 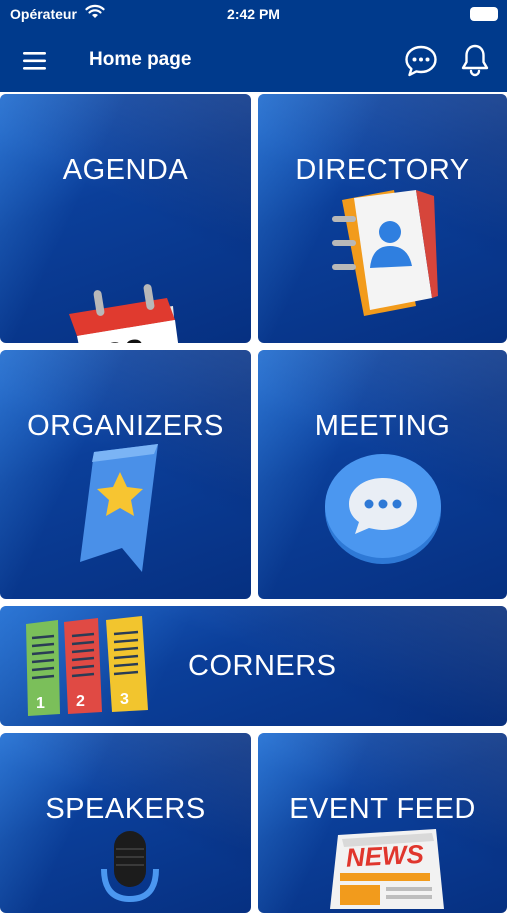 What do you see at coordinates (385, 253) in the screenshot?
I see `address-book-icon` at bounding box center [385, 253].